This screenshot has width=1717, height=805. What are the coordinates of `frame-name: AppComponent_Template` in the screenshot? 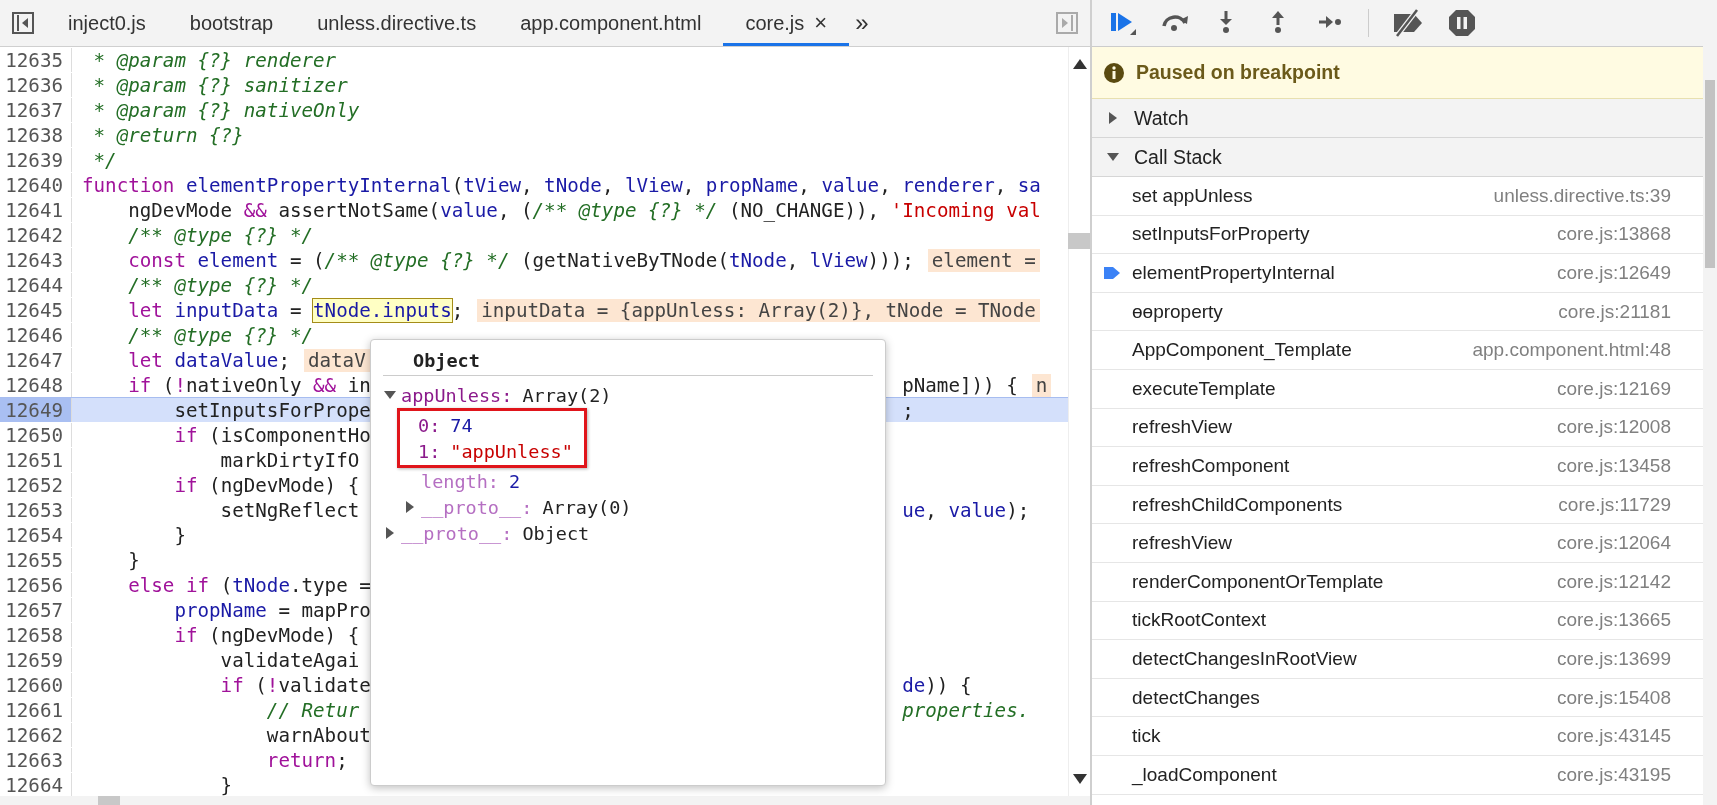 It's located at (1242, 350).